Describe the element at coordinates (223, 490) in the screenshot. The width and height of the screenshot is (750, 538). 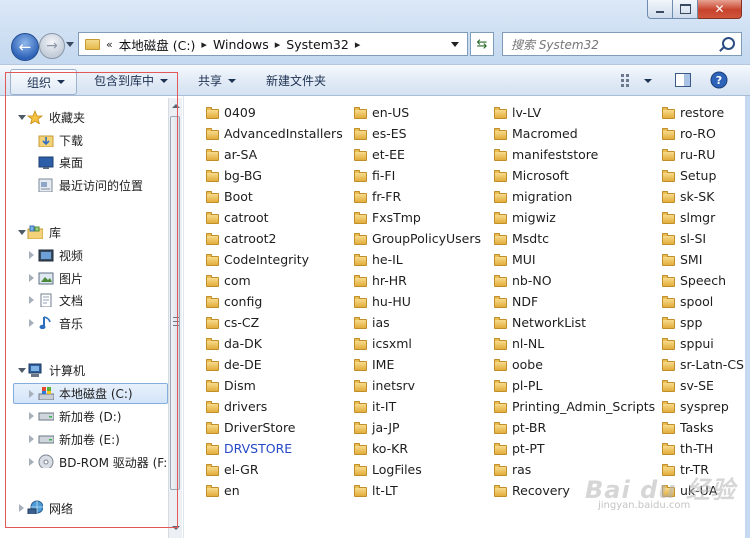
I see `folder-item: en` at that location.